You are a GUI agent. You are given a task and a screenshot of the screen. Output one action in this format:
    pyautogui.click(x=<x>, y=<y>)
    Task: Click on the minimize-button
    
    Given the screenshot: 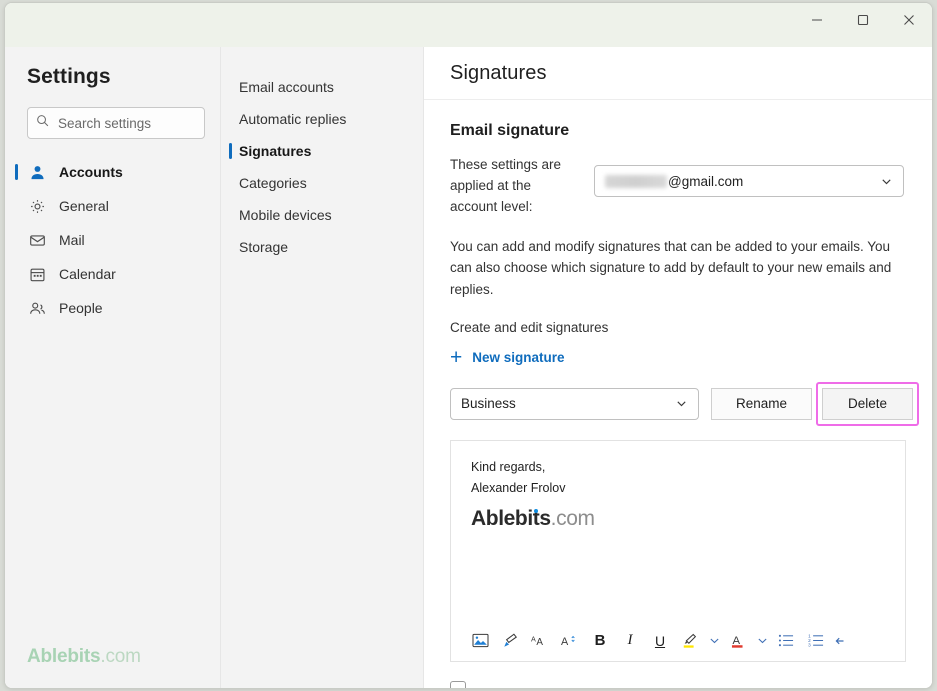 What is the action you would take?
    pyautogui.click(x=817, y=20)
    